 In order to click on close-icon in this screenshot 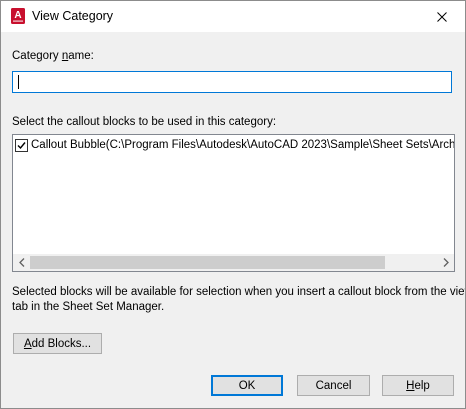, I will do `click(442, 16)`.